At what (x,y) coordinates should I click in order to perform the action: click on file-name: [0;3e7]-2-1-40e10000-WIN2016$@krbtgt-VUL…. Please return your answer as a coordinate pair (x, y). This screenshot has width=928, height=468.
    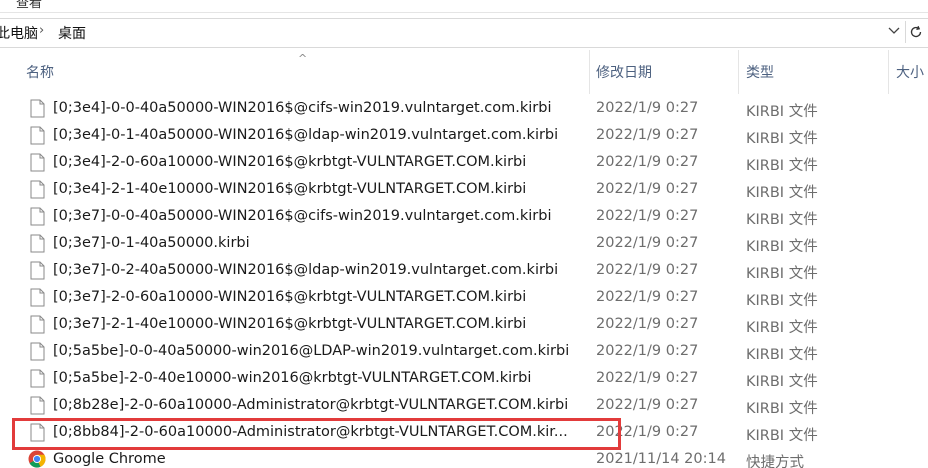
    Looking at the image, I should click on (290, 324).